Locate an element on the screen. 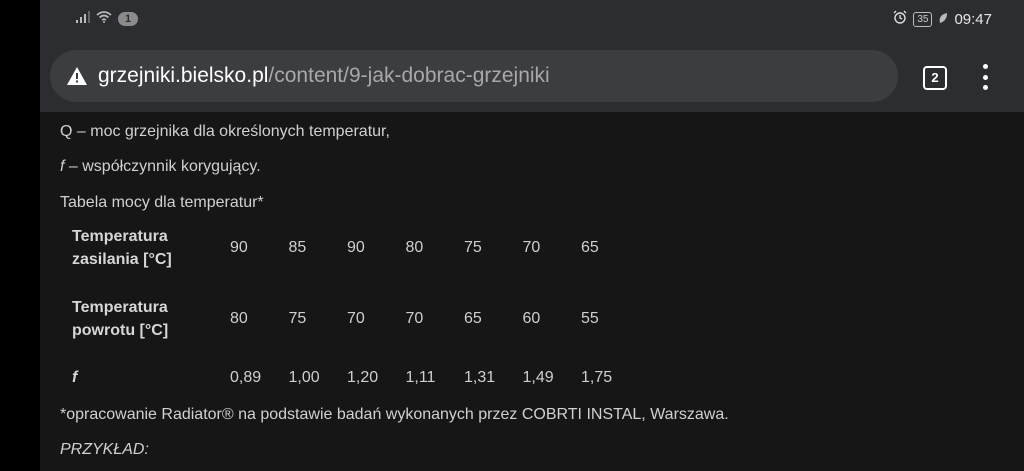 This screenshot has height=471, width=1024. table-row: f 0,89 1,00 1,20 1,11 1,31 1,49 1,75 is located at coordinates (350, 377).